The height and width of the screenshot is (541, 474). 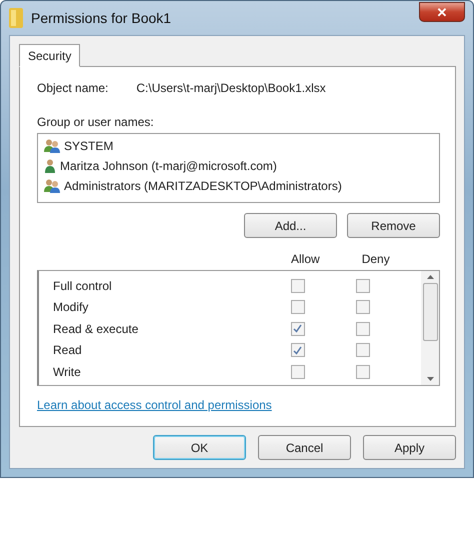 I want to click on group-list-item: Maritza Johnson (t-marj@microsoft.com), so click(x=238, y=166).